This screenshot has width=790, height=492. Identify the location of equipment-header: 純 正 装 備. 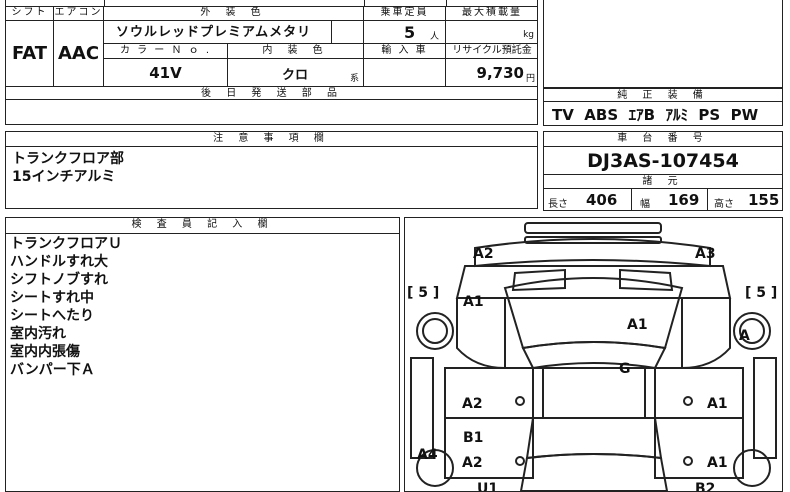
(663, 95).